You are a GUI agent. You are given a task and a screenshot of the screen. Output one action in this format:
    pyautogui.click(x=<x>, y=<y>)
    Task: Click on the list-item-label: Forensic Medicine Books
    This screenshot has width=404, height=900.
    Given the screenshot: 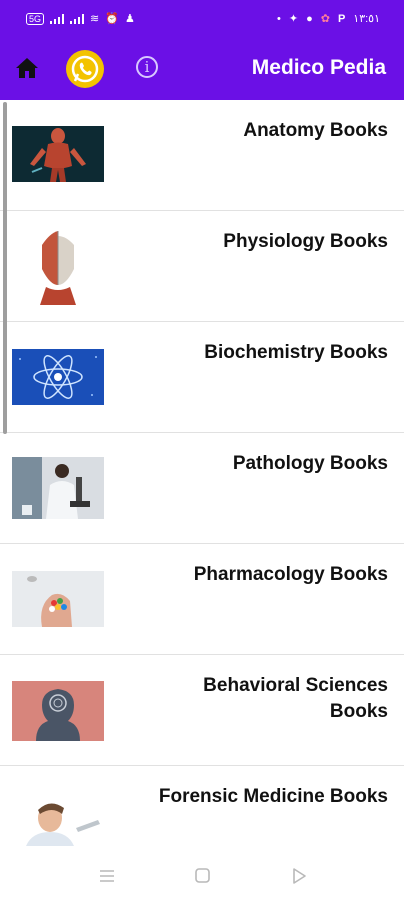 What is the action you would take?
    pyautogui.click(x=273, y=796)
    